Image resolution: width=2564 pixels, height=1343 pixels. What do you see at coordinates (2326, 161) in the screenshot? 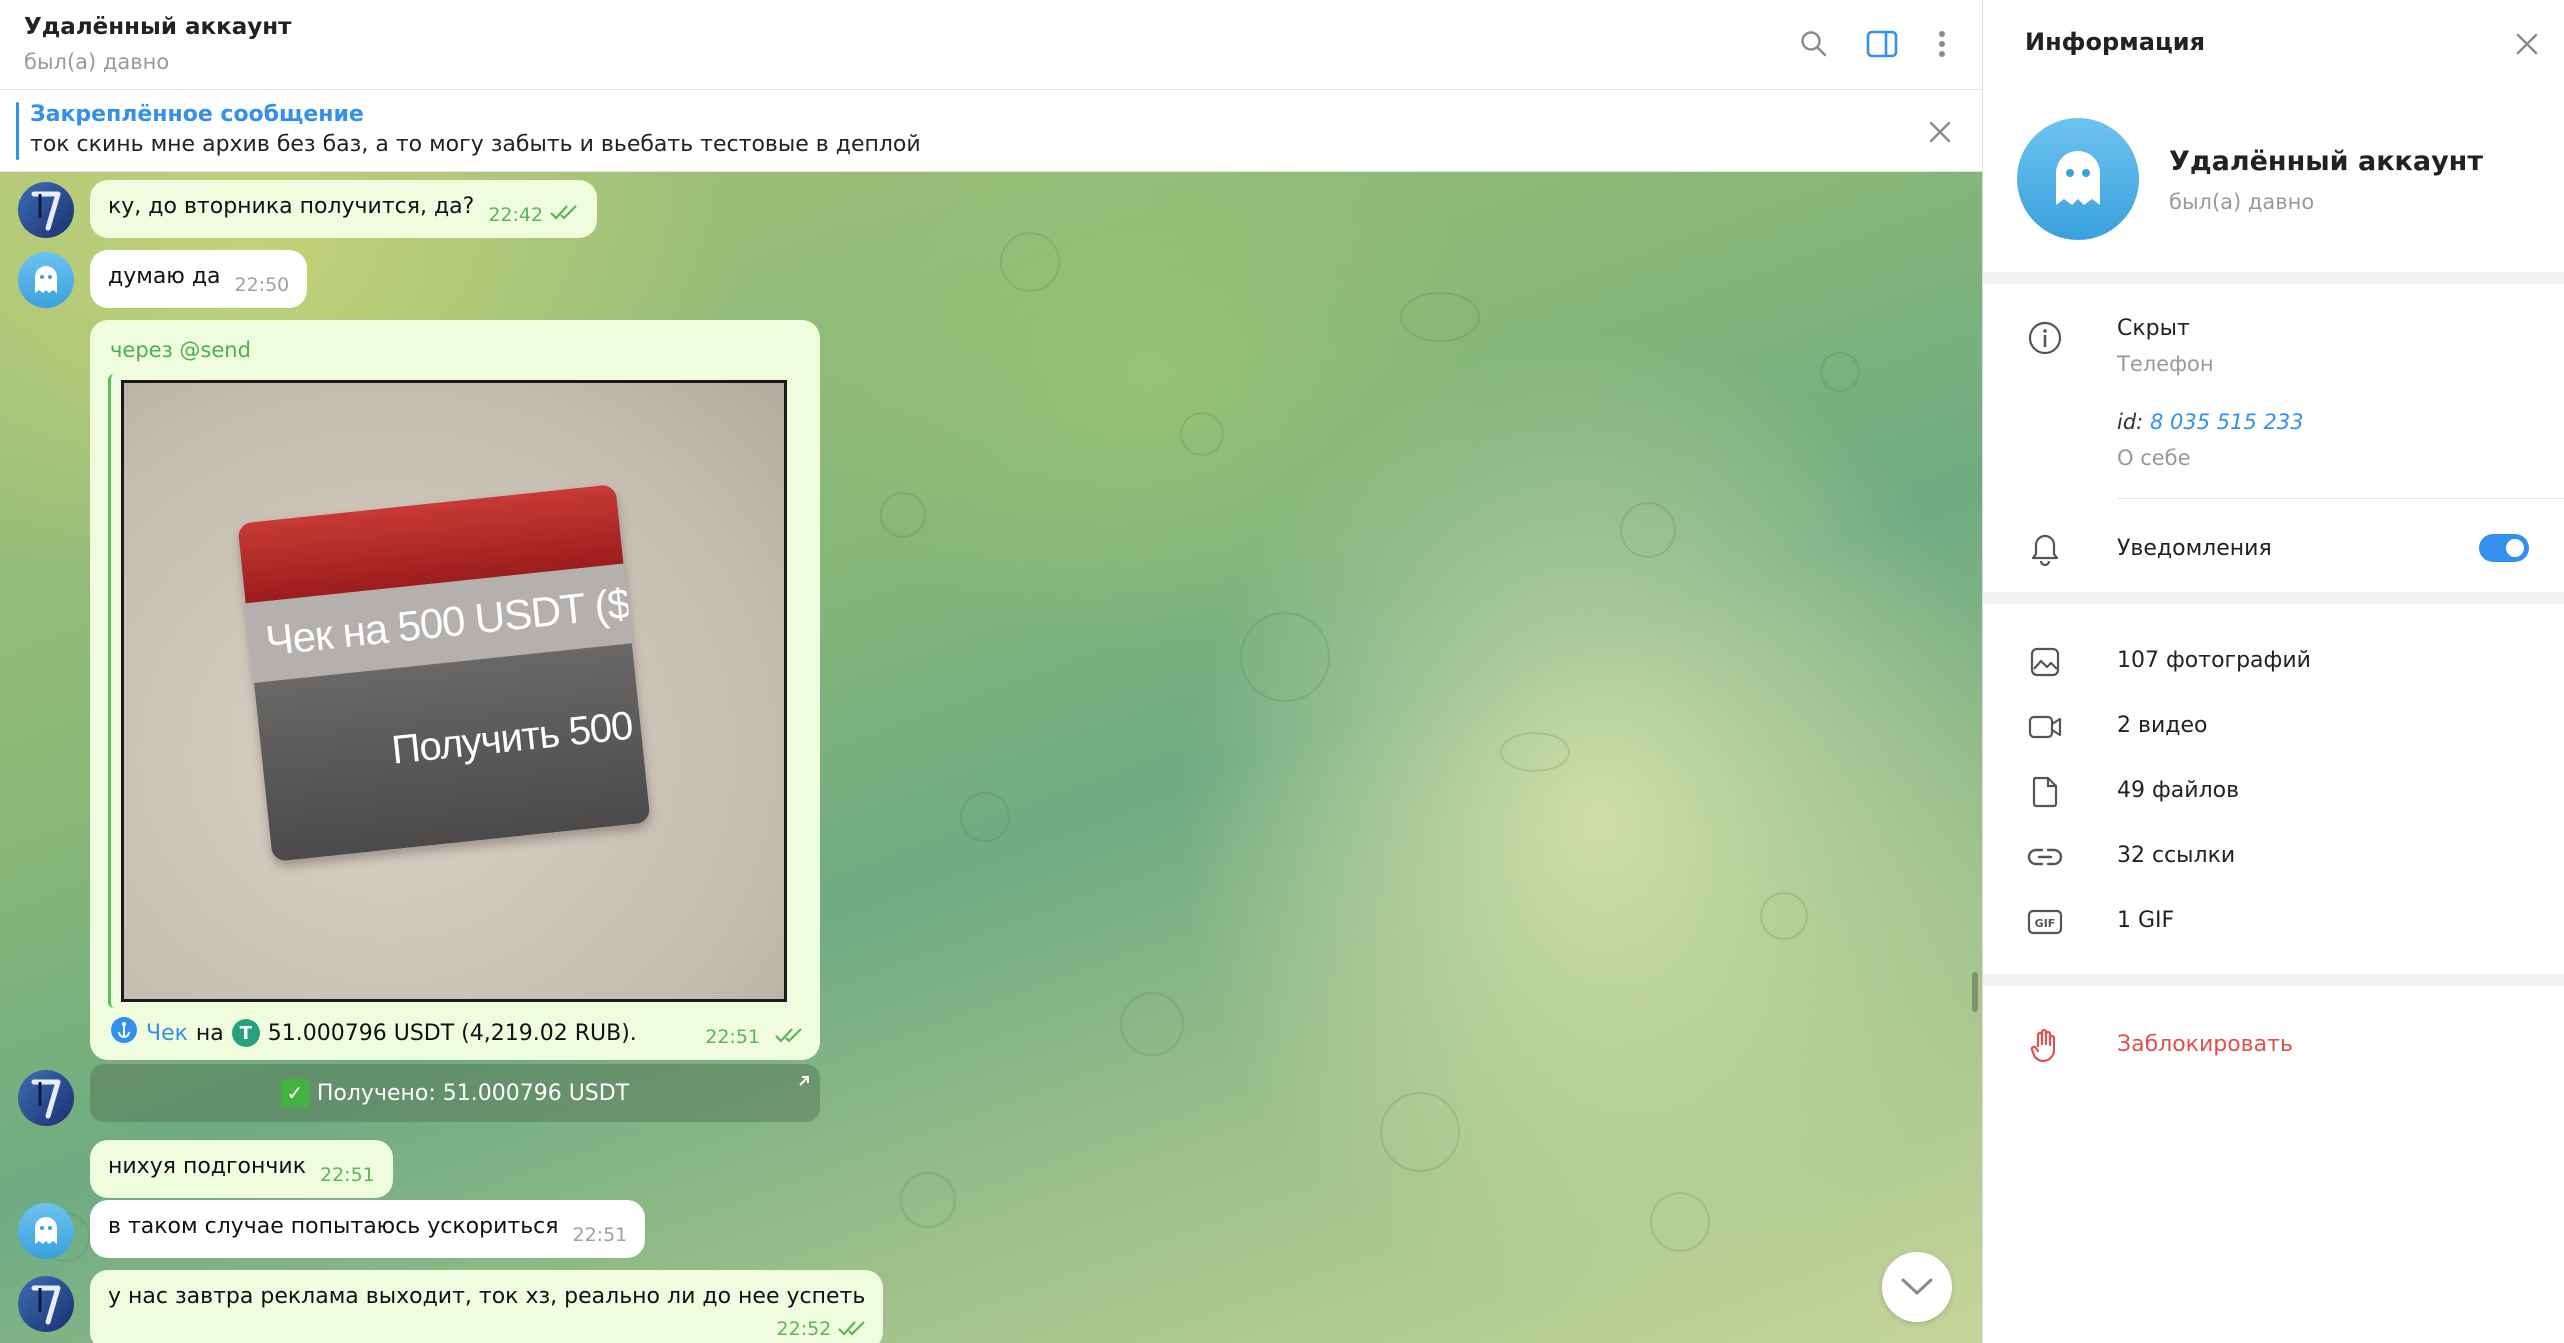
I see `profile-name: Удалённый аккаунт` at bounding box center [2326, 161].